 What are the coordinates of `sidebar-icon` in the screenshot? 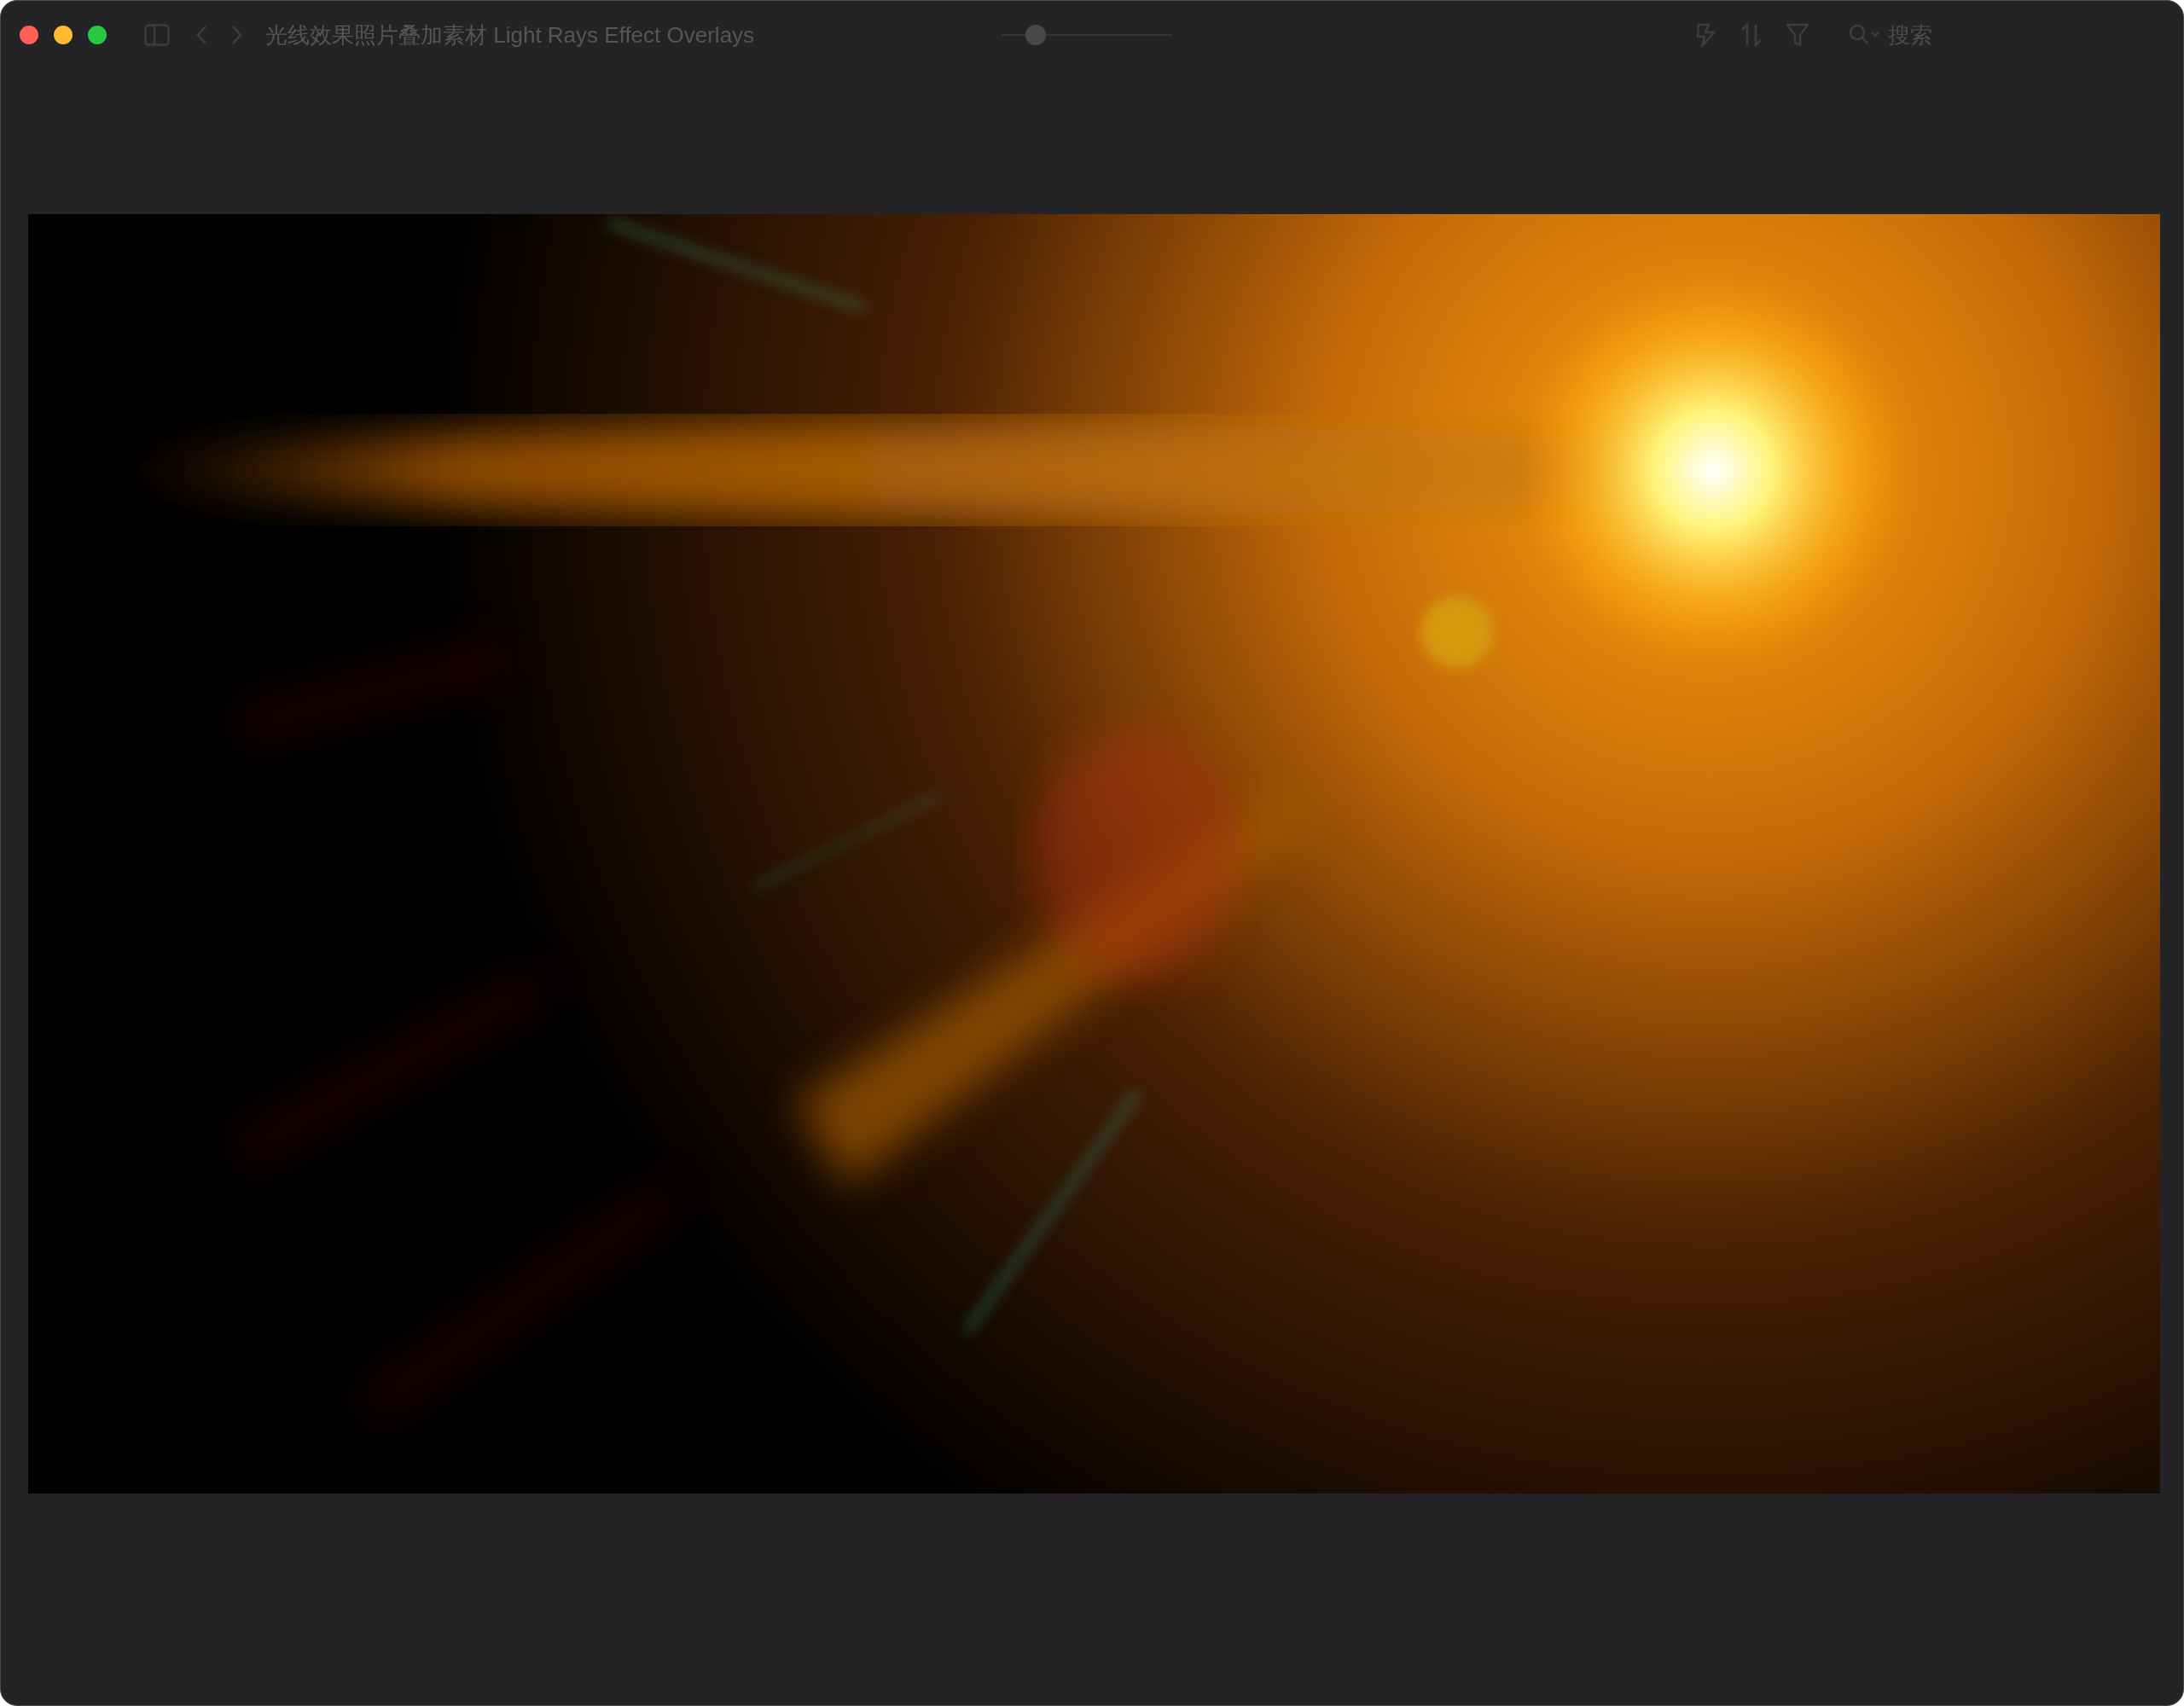 It's located at (157, 35).